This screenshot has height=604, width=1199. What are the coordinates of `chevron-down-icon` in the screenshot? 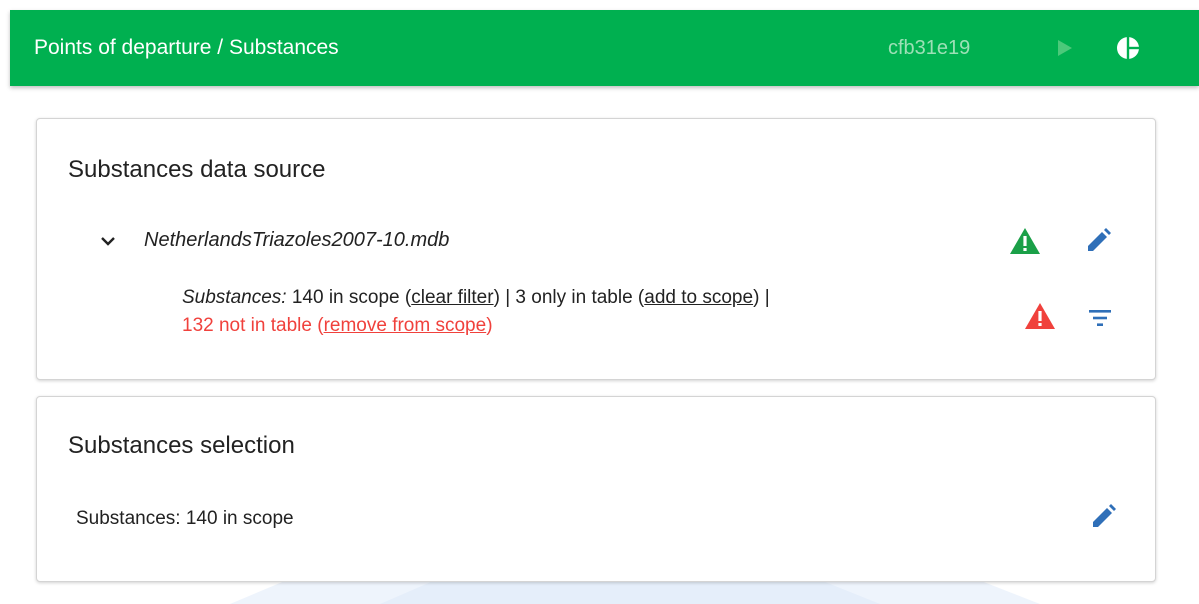 It's located at (108, 241).